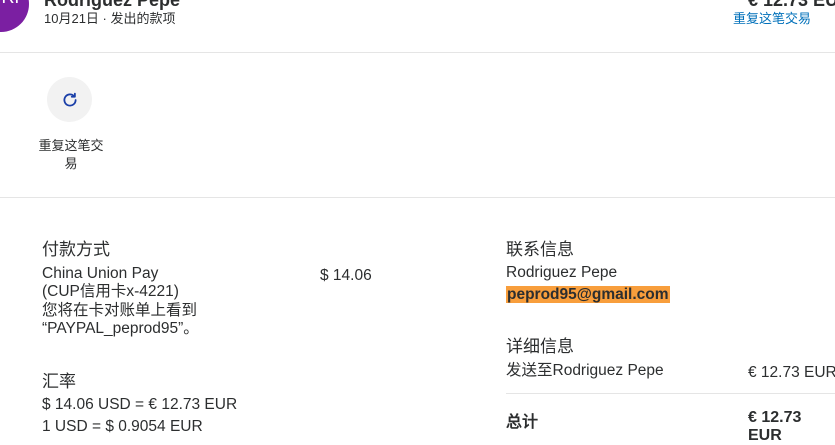 Image resolution: width=835 pixels, height=445 pixels. Describe the element at coordinates (346, 275) in the screenshot. I see `payment-amount: $ 14.06` at that location.